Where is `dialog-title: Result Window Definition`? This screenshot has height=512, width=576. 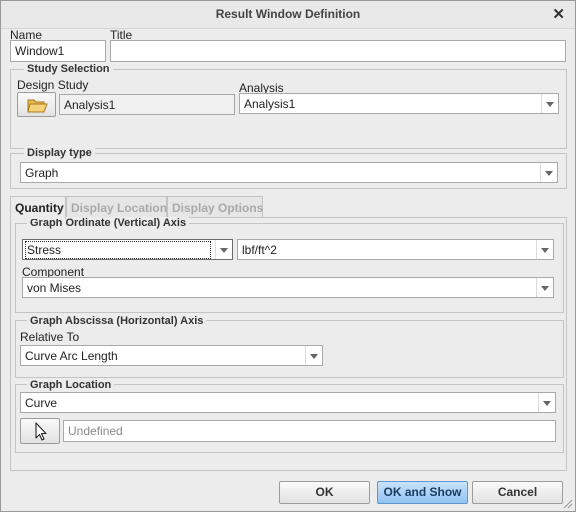
dialog-title: Result Window Definition is located at coordinates (288, 14).